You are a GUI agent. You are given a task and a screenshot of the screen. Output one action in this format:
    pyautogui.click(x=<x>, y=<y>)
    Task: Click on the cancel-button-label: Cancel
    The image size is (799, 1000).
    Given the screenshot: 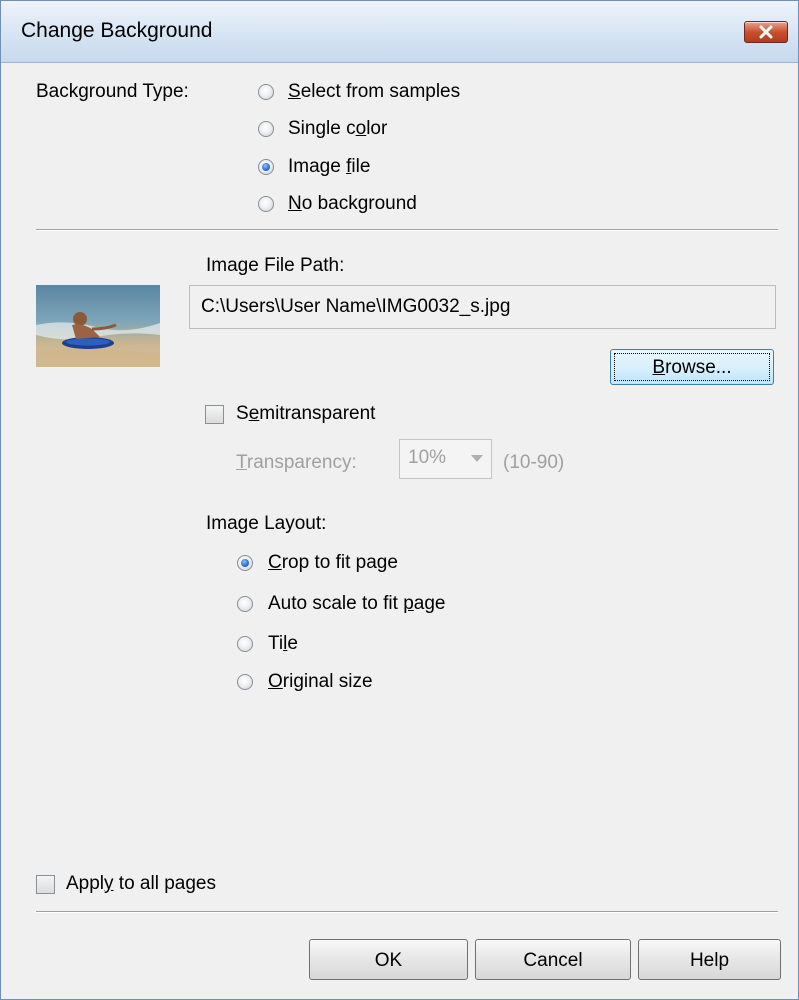 What is the action you would take?
    pyautogui.click(x=553, y=960)
    